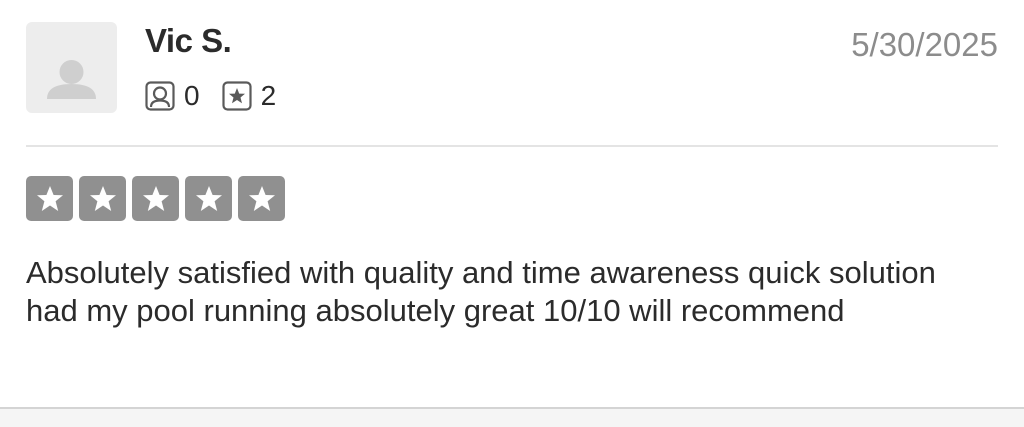 The width and height of the screenshot is (1024, 427). Describe the element at coordinates (236, 96) in the screenshot. I see `reviews-star-icon` at that location.